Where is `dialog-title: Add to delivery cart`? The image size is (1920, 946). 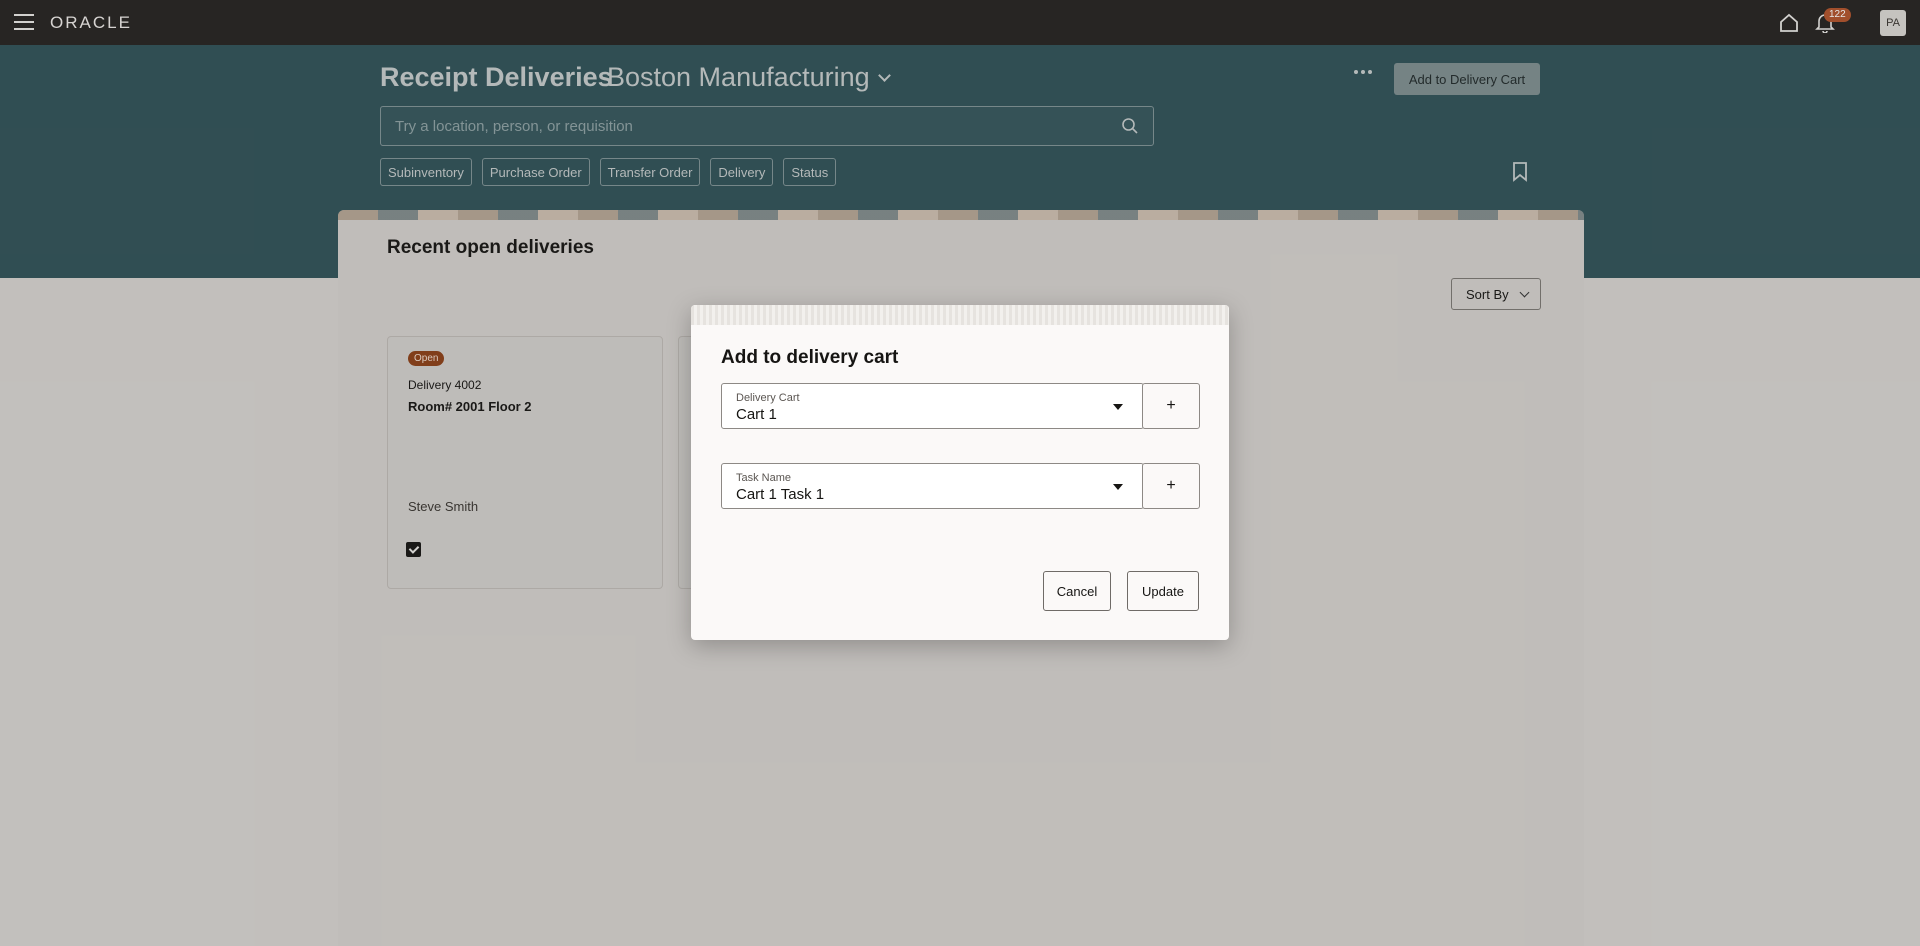 dialog-title: Add to delivery cart is located at coordinates (810, 357).